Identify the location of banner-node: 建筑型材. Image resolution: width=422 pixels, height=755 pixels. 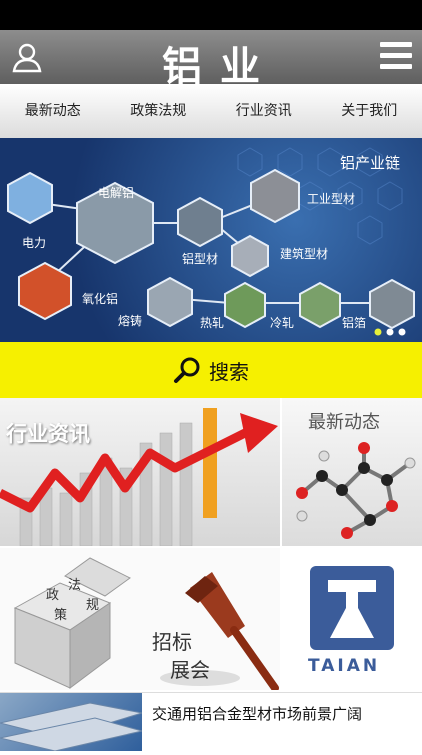
(304, 253).